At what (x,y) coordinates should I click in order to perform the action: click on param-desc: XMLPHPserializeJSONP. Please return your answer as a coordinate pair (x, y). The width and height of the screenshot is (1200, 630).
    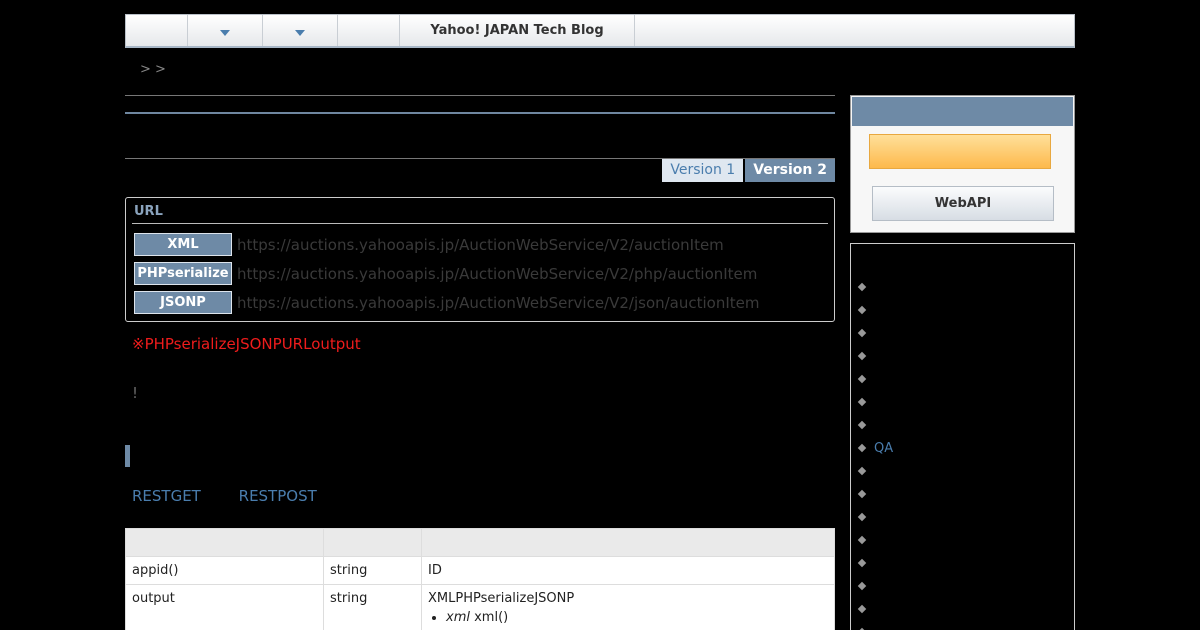
    Looking at the image, I should click on (501, 598).